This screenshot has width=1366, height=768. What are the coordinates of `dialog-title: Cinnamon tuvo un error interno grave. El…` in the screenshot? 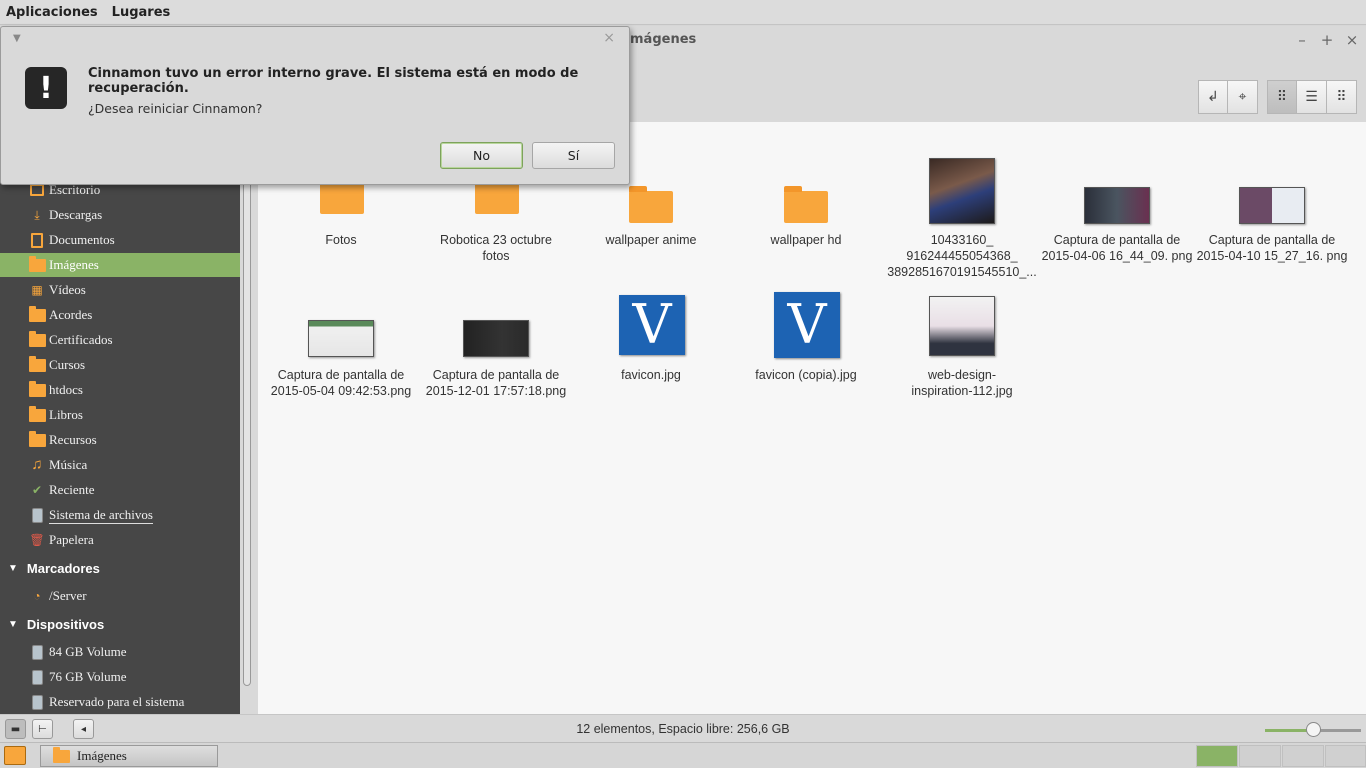 It's located at (333, 81).